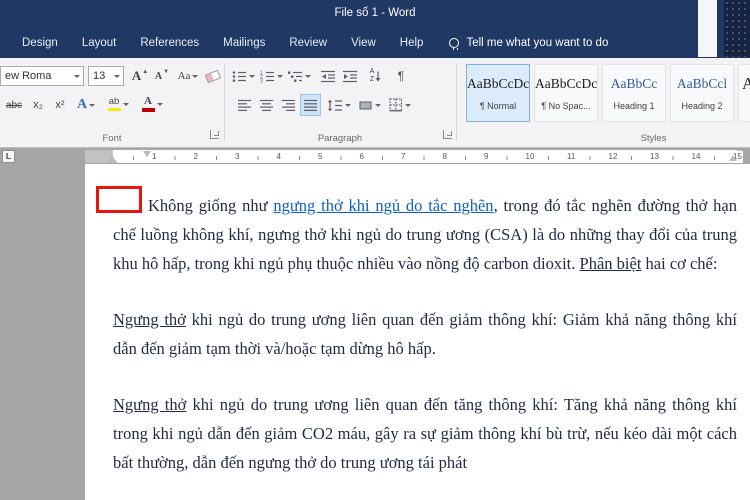 Image resolution: width=750 pixels, height=500 pixels. What do you see at coordinates (40, 43) in the screenshot?
I see `tab-design: Design` at bounding box center [40, 43].